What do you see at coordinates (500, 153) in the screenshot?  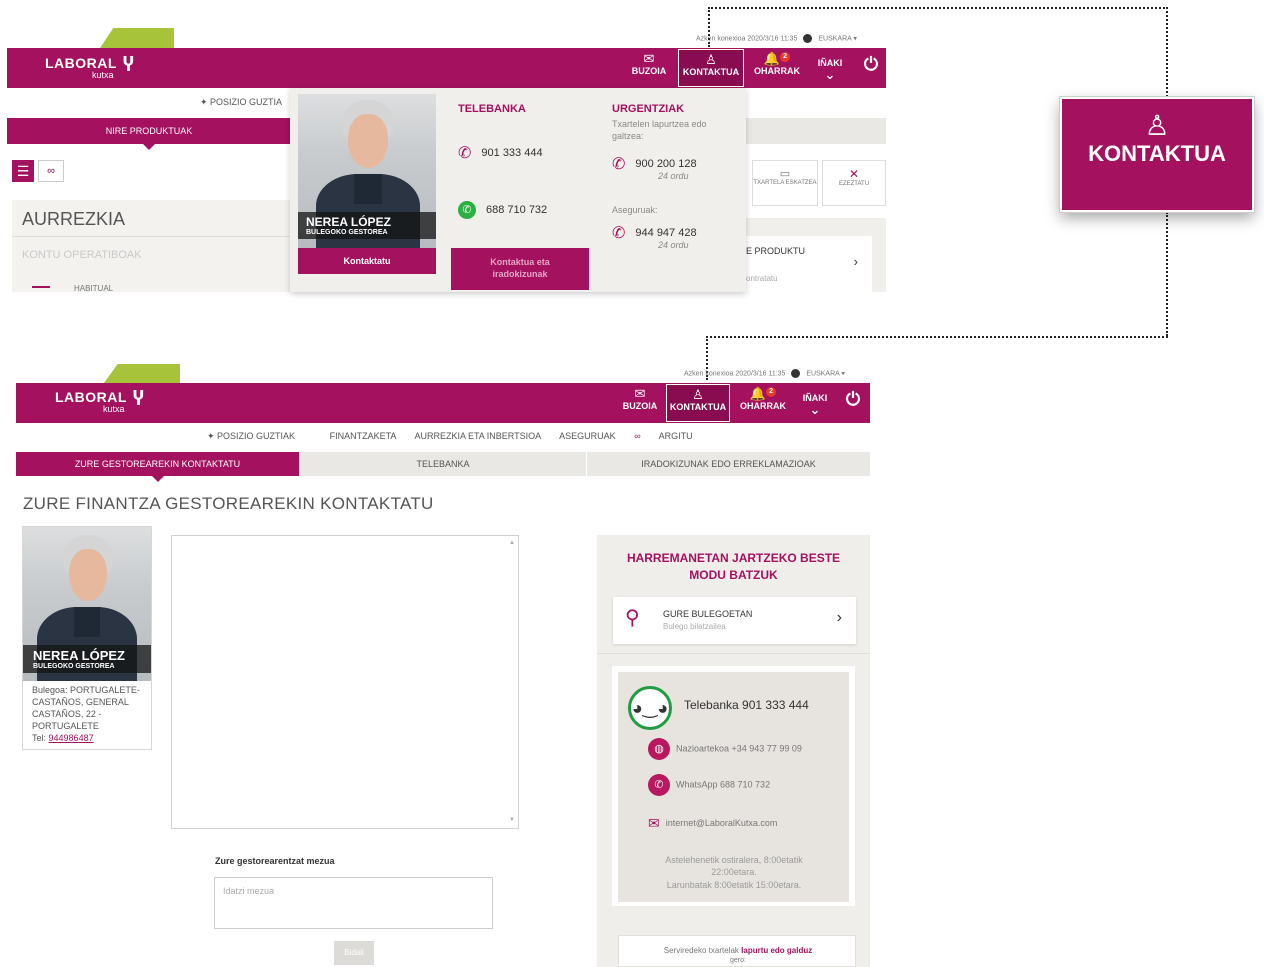 I see `telebanka-phone: ✆ 901 333 444` at bounding box center [500, 153].